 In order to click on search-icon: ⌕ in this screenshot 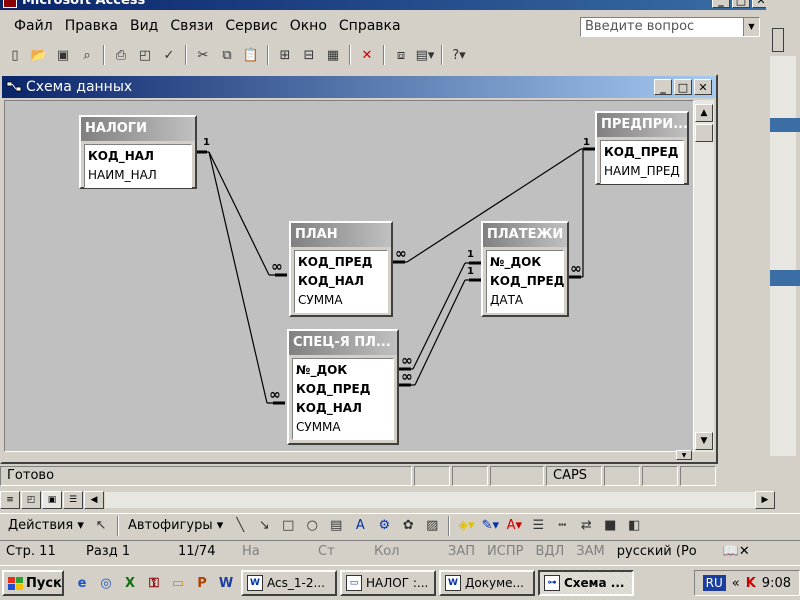, I will do `click(87, 55)`.